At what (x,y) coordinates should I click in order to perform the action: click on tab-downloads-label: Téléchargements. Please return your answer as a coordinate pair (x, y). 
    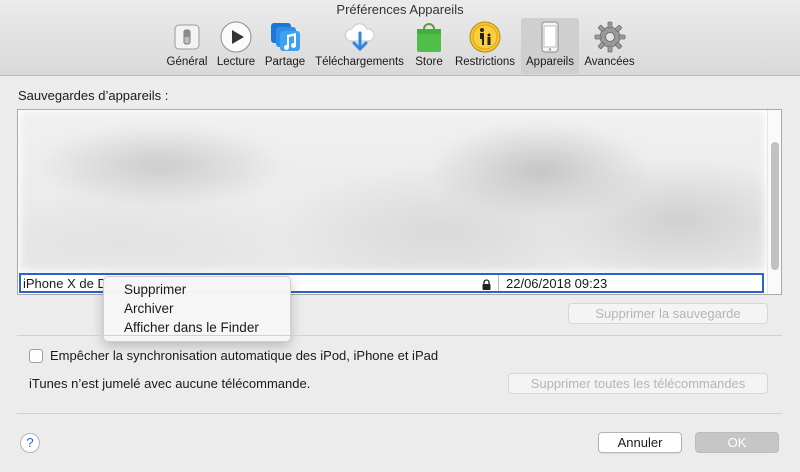
    Looking at the image, I should click on (359, 62).